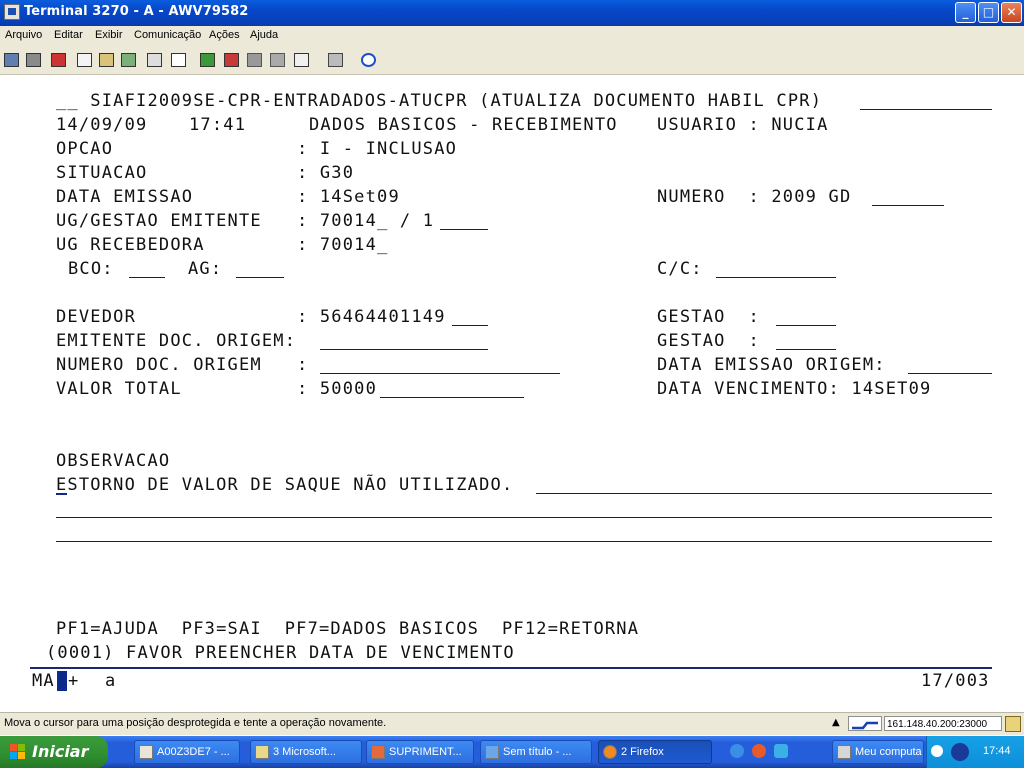 This screenshot has height=768, width=1024. I want to click on numero-doc-input, so click(440, 373).